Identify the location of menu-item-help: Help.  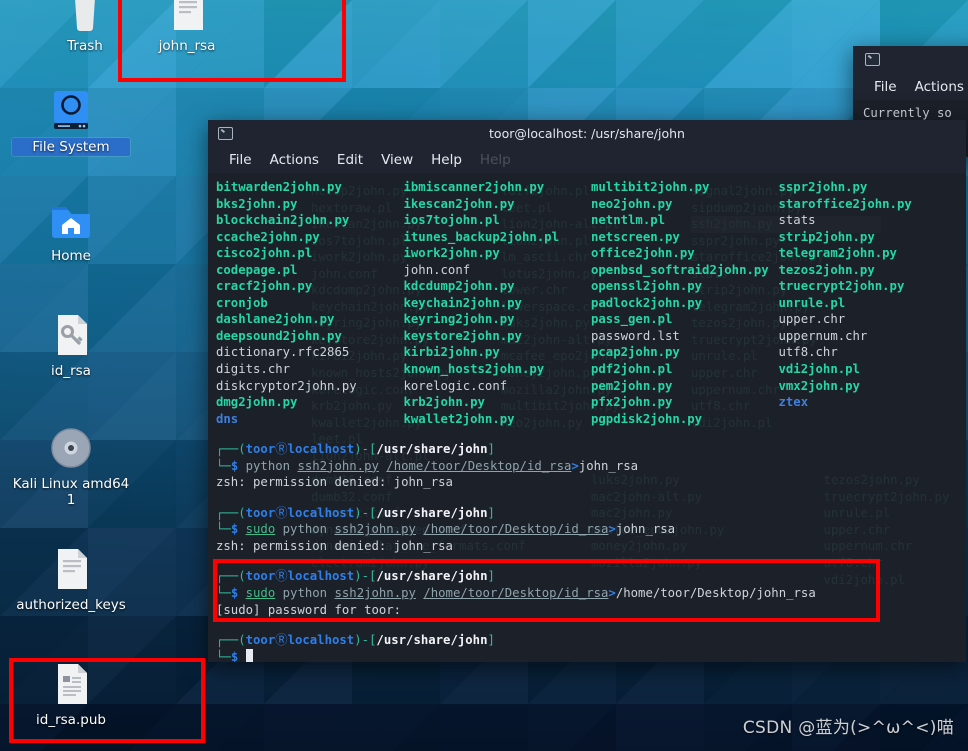
(446, 160).